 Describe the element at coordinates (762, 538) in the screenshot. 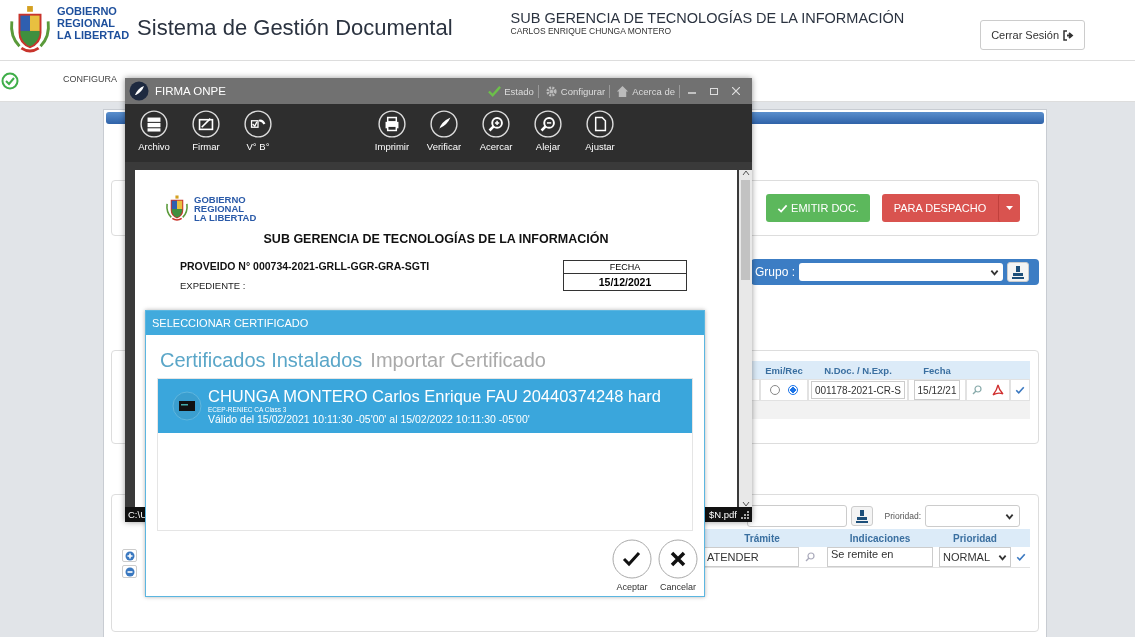

I see `column-header: Trámite` at that location.